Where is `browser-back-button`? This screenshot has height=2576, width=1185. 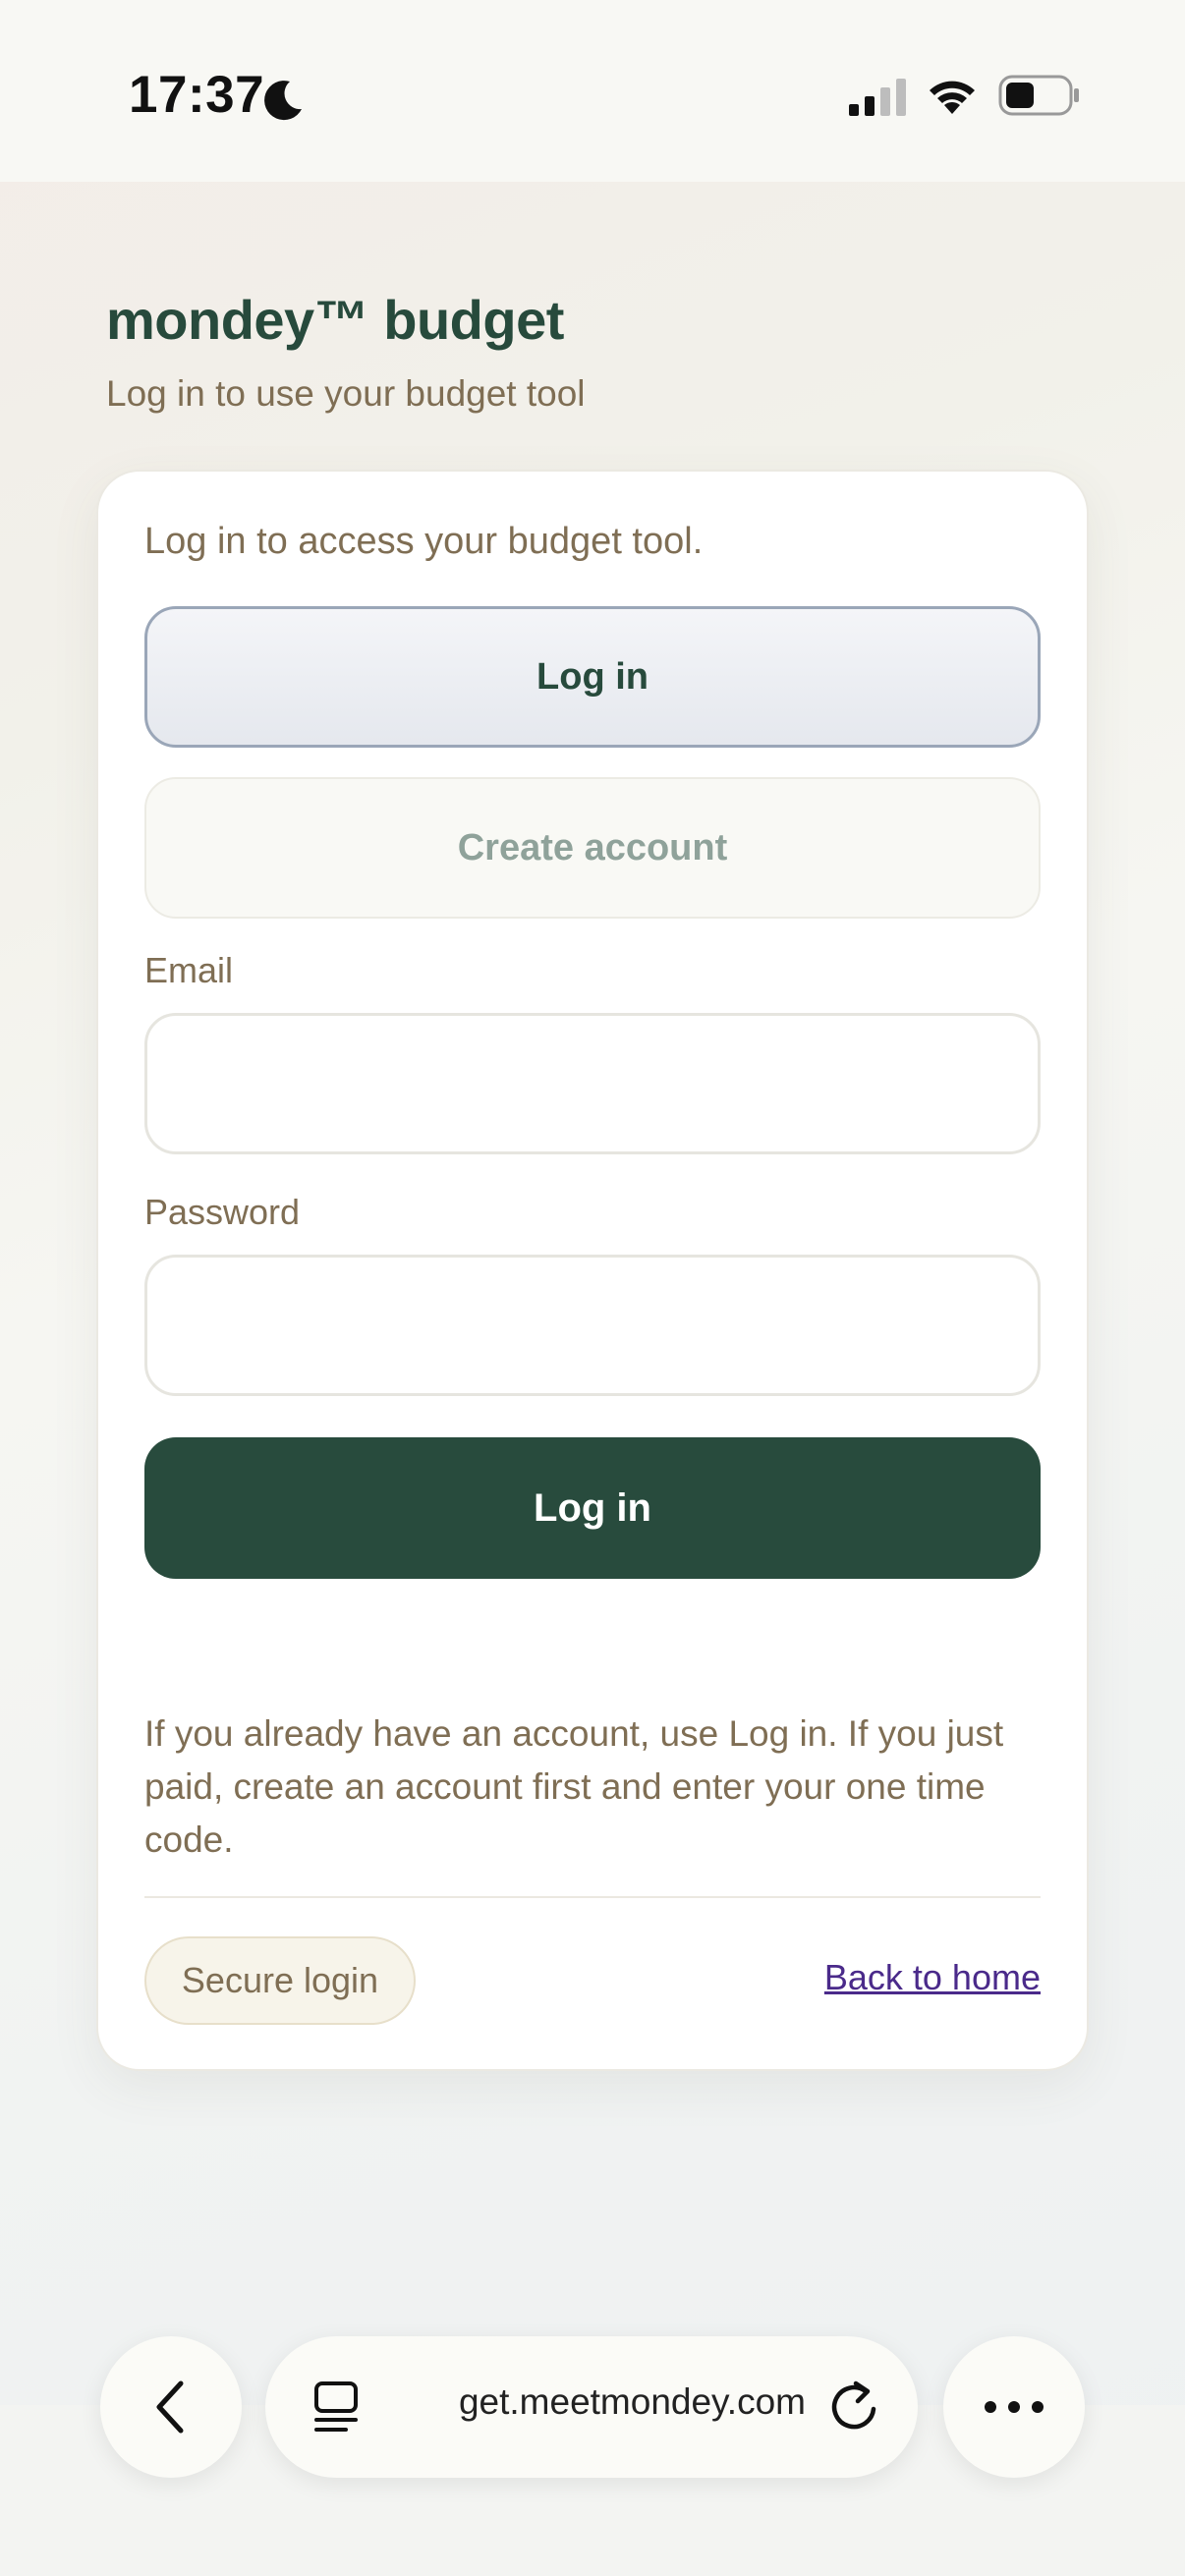 browser-back-button is located at coordinates (171, 2407).